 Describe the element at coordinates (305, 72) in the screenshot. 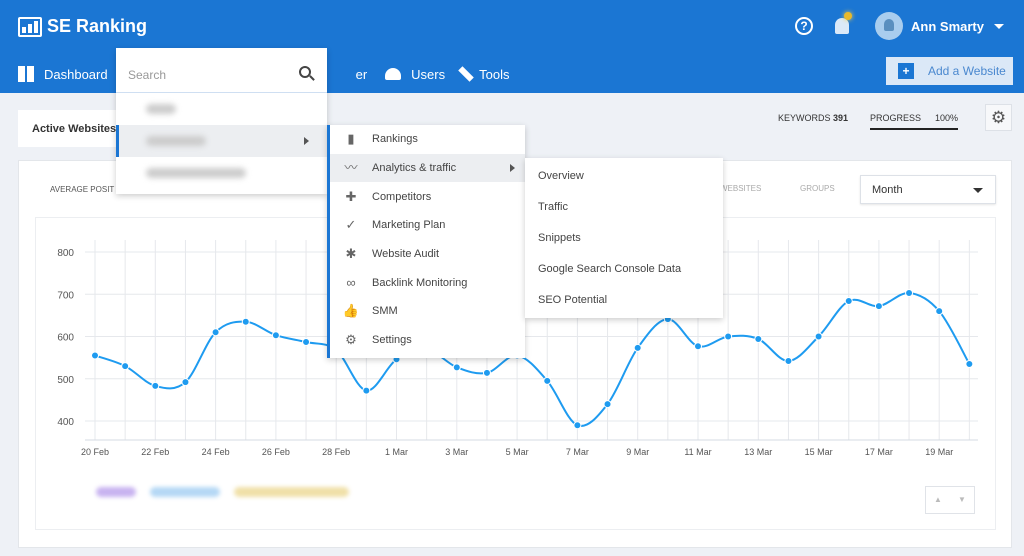

I see `search-icon` at that location.